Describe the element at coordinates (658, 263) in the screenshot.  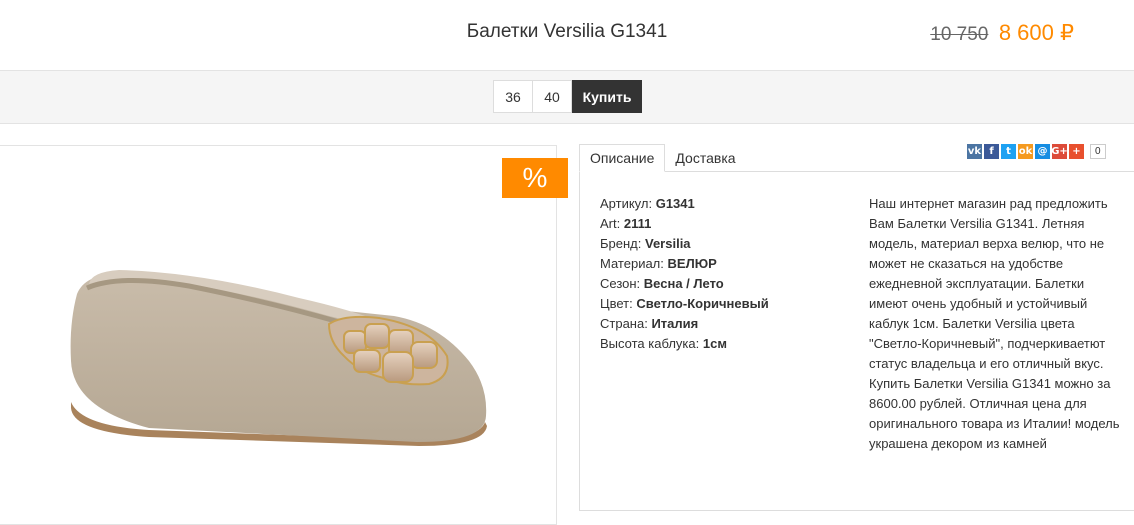
I see `spec-row: Материал: ВЕЛЮР` at that location.